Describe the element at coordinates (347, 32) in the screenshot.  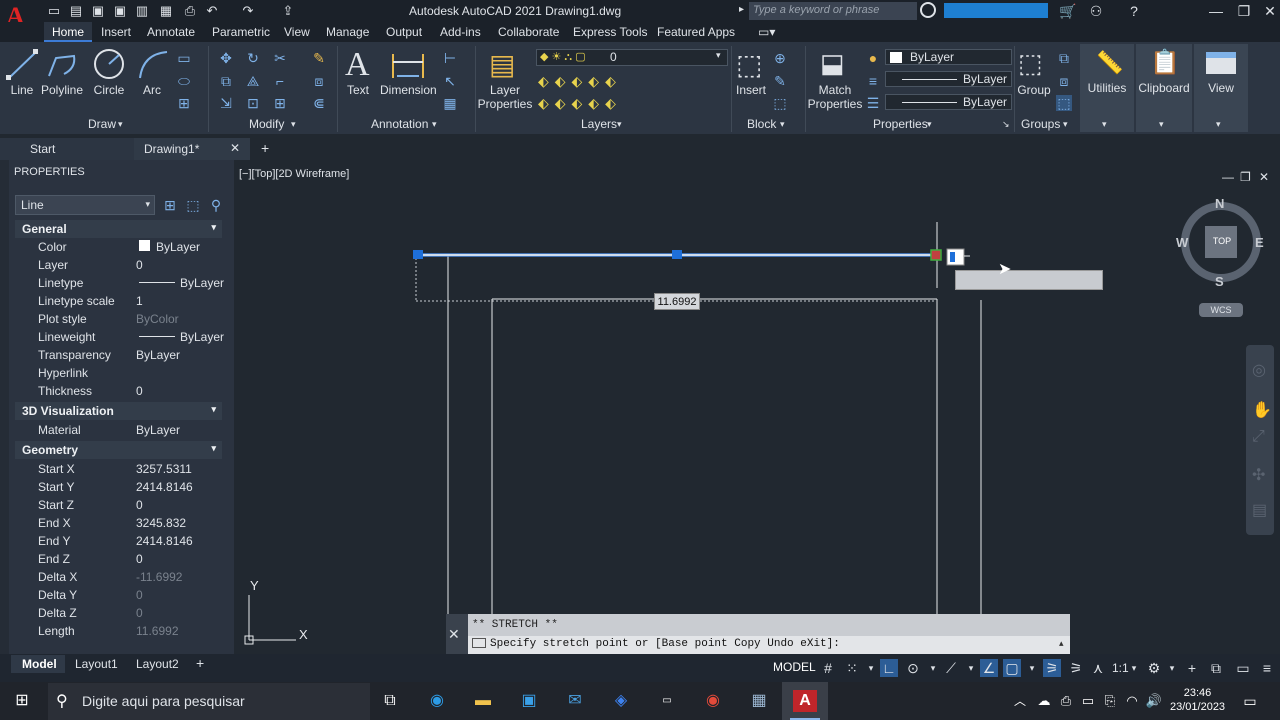
I see `tab-manage: Manage` at that location.